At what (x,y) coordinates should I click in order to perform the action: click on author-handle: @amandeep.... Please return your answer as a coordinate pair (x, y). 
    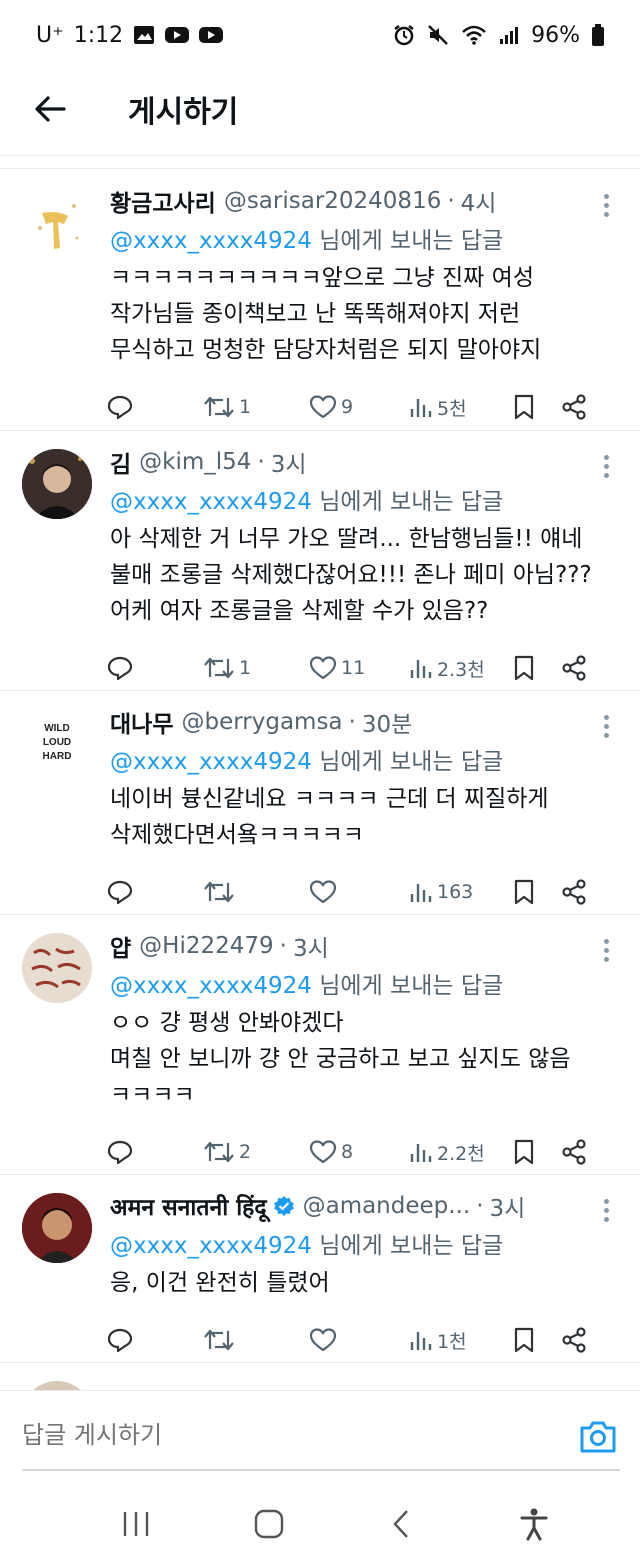
    Looking at the image, I should click on (387, 1206).